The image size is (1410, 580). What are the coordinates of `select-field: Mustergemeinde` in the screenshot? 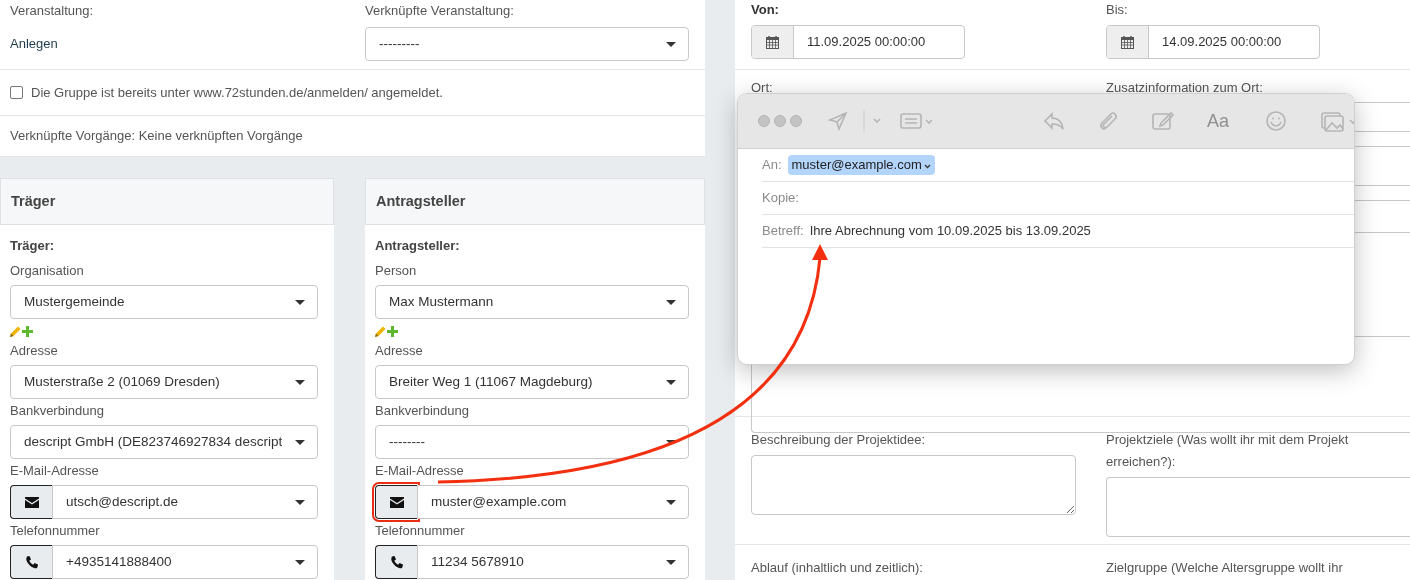 It's located at (164, 302).